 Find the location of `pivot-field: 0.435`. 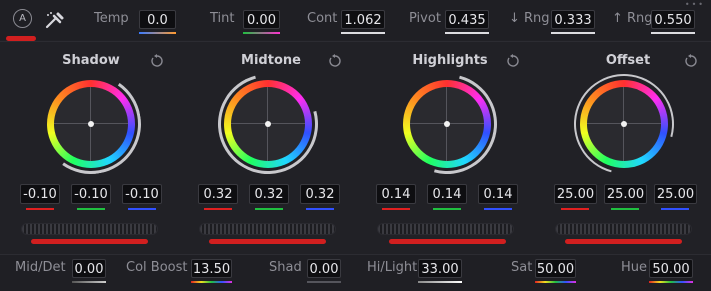

pivot-field: 0.435 is located at coordinates (467, 19).